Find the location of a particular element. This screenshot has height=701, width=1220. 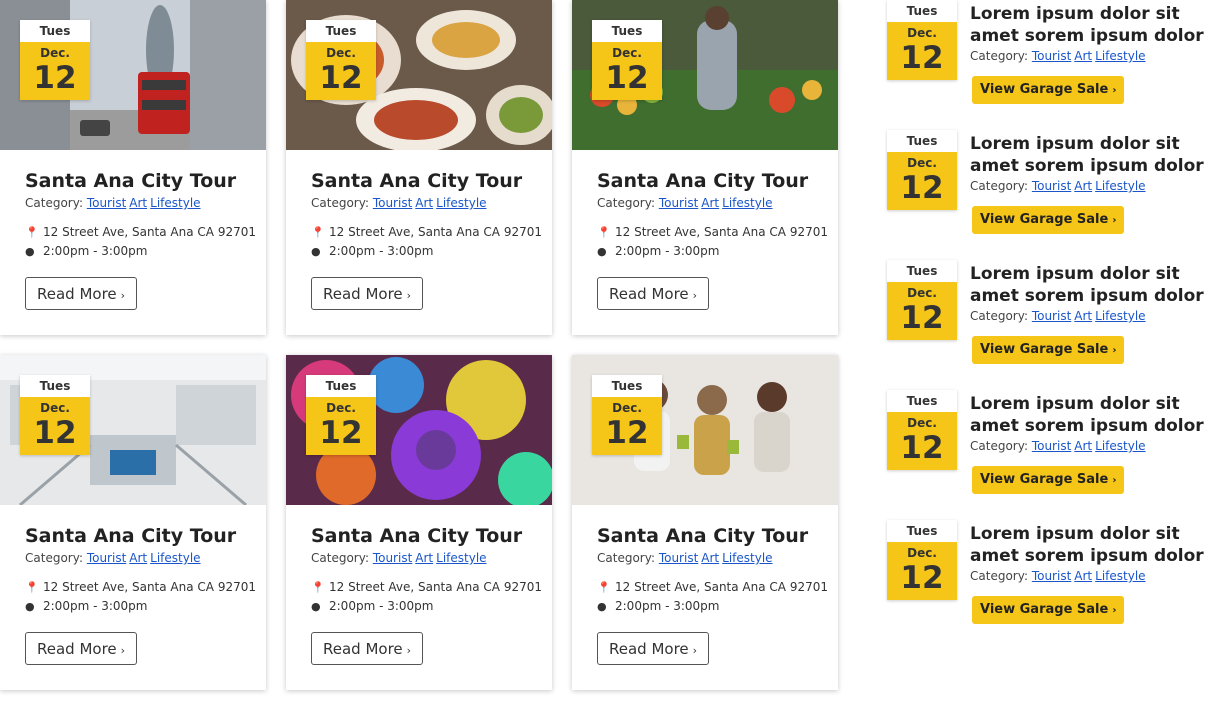

address-text: 12 Street Ave, Santa Ana CA 92701 is located at coordinates (721, 587).